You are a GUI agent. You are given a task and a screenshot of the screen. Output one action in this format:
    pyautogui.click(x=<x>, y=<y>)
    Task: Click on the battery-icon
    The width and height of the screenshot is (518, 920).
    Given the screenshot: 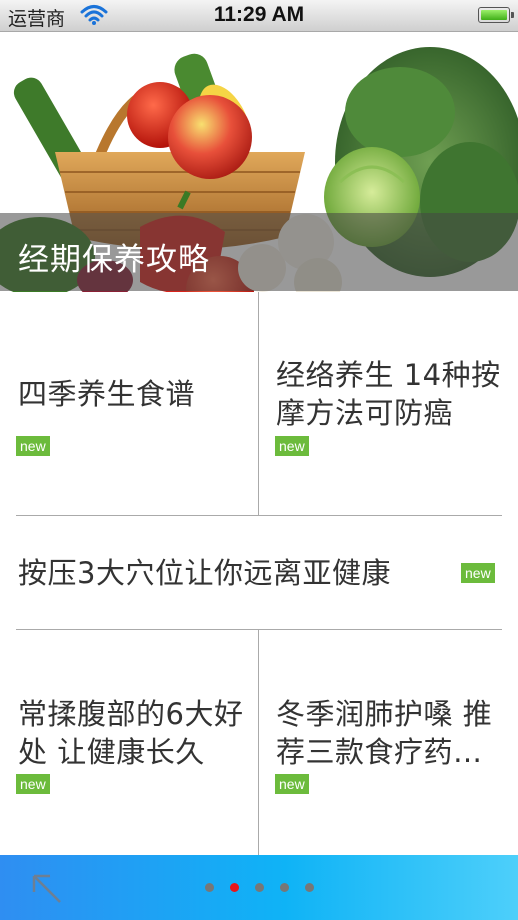 What is the action you would take?
    pyautogui.click(x=494, y=15)
    